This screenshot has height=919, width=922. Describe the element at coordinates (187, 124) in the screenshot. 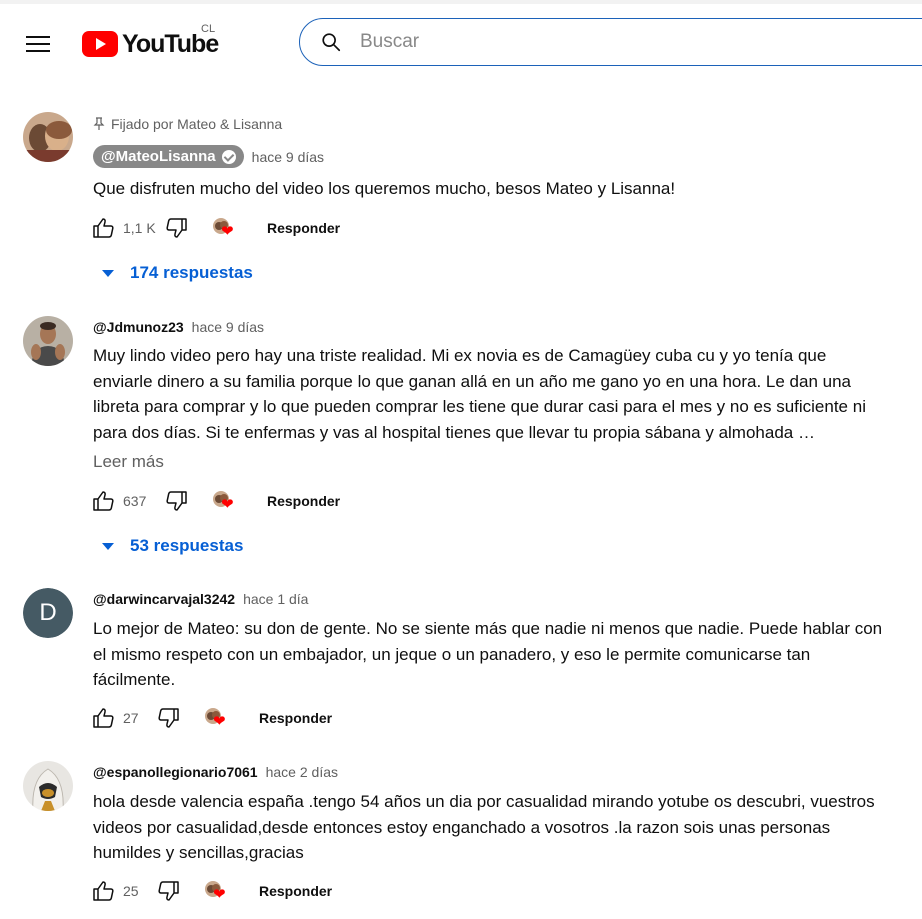

I see `pinned-label: Fijado por Mateo & Lisanna` at that location.